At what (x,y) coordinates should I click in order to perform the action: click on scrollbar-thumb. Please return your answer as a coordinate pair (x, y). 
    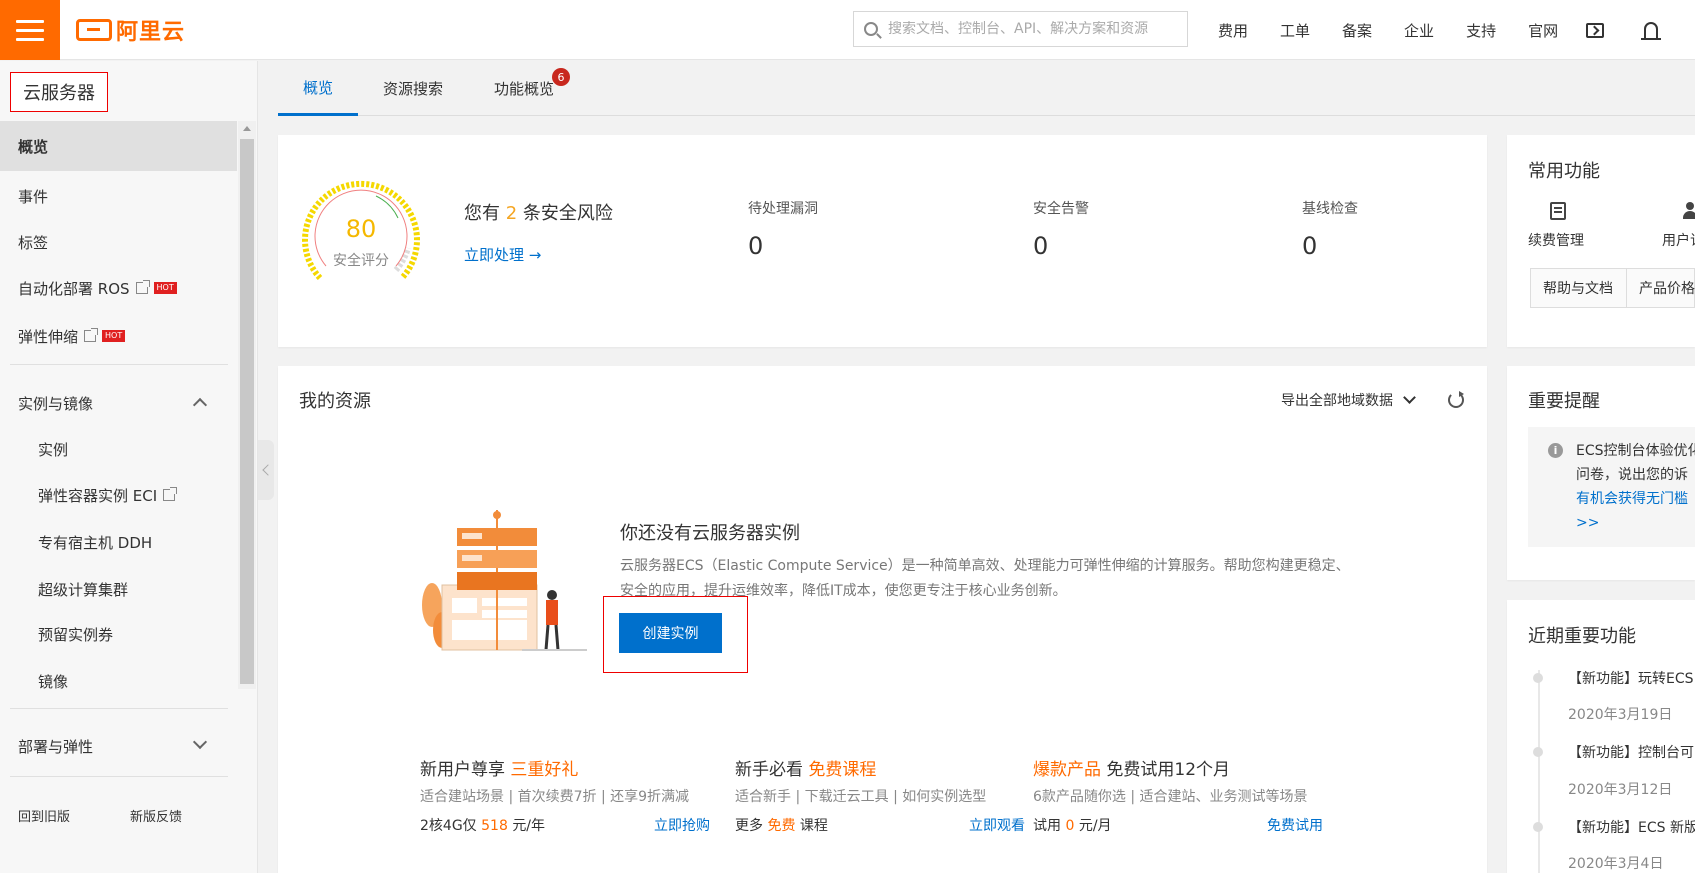
    Looking at the image, I should click on (247, 411).